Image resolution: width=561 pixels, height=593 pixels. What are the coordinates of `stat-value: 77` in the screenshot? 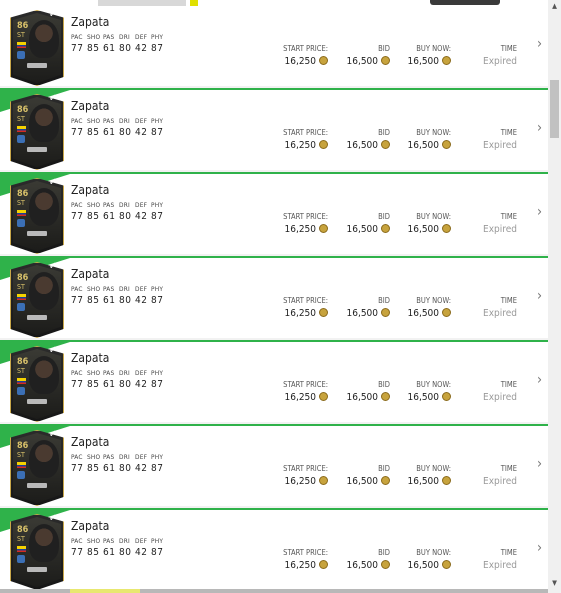 It's located at (77, 48).